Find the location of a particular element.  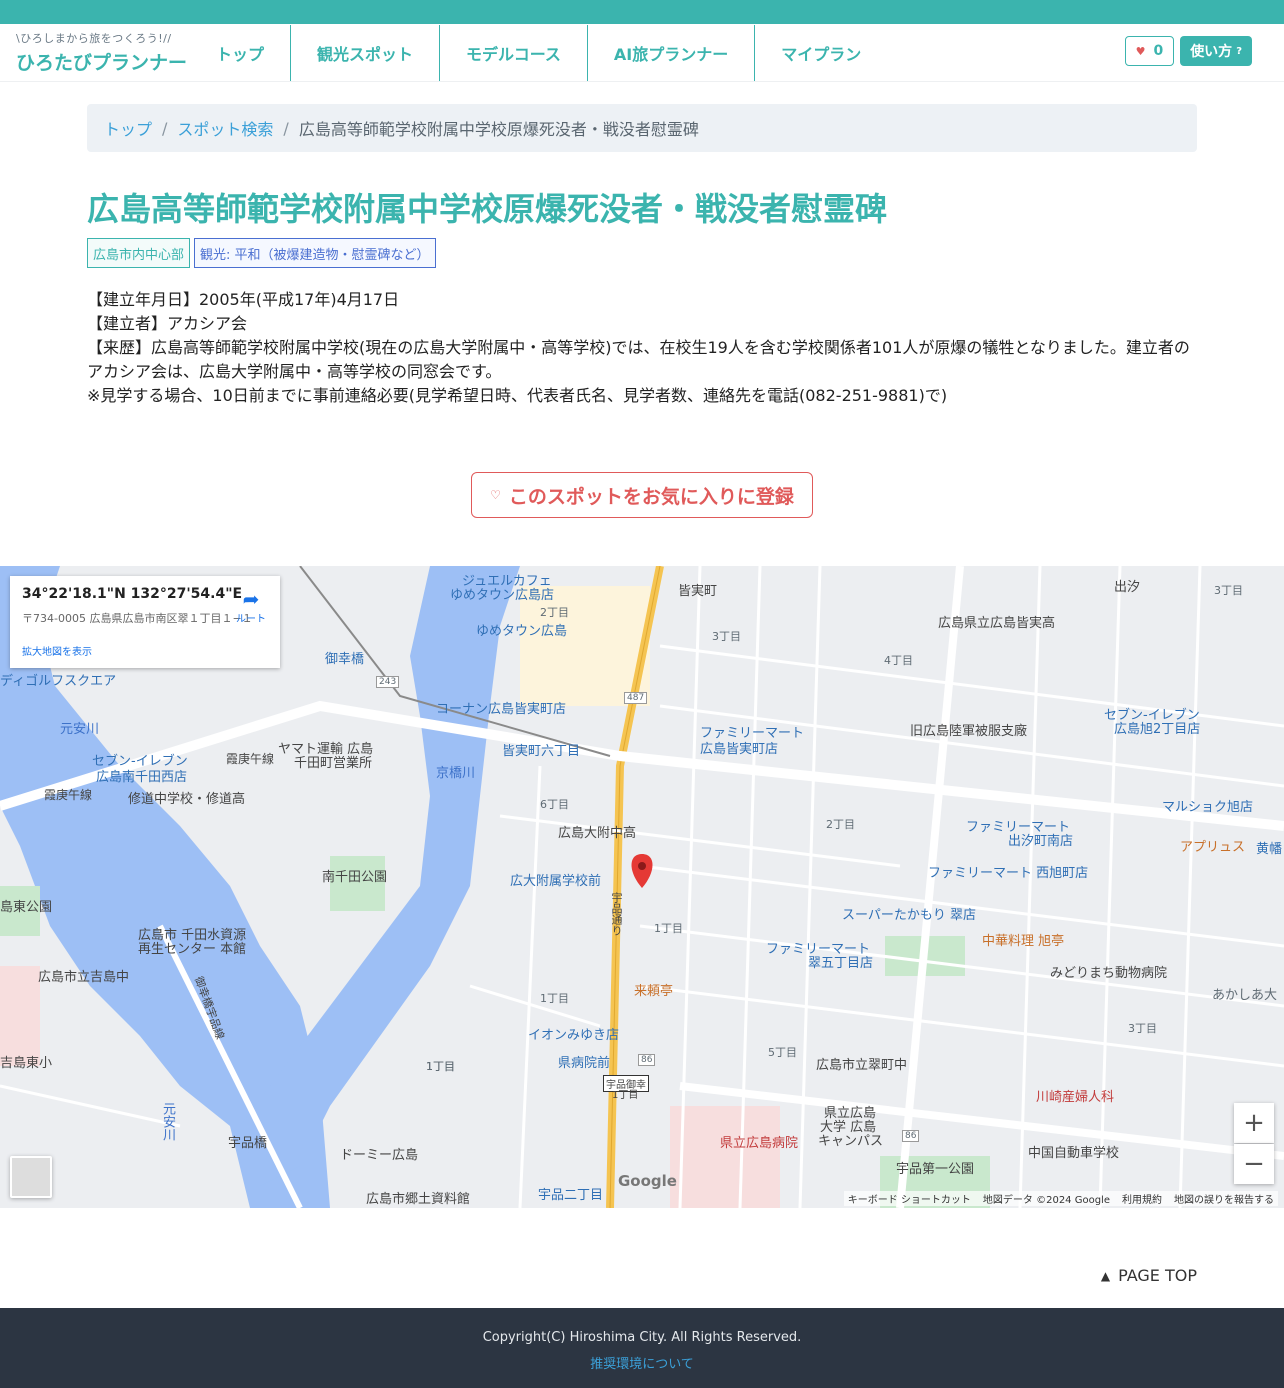

favorites-count: 0 is located at coordinates (1158, 51).